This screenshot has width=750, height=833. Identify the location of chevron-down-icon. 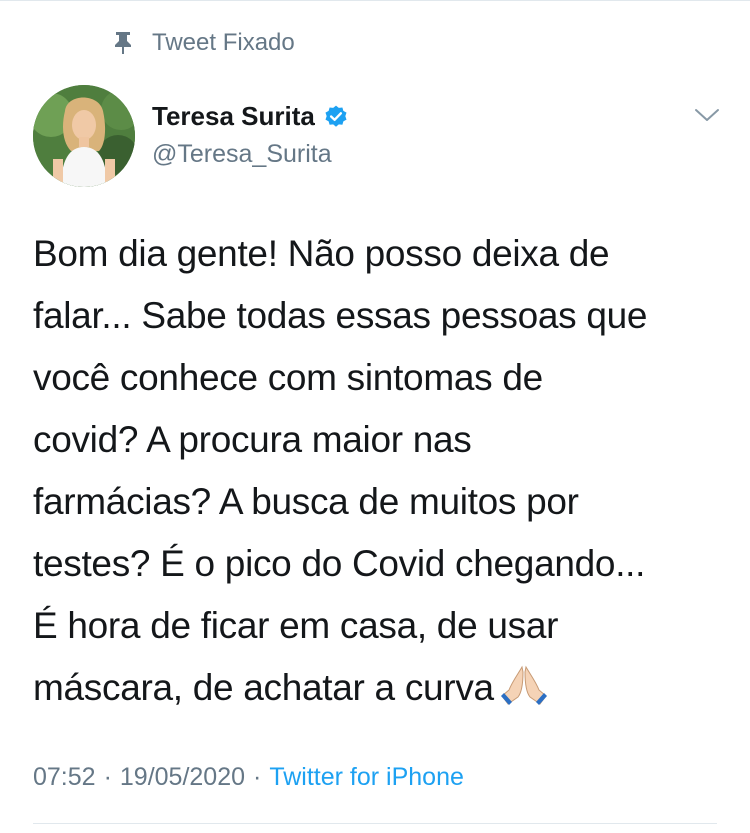
(707, 115).